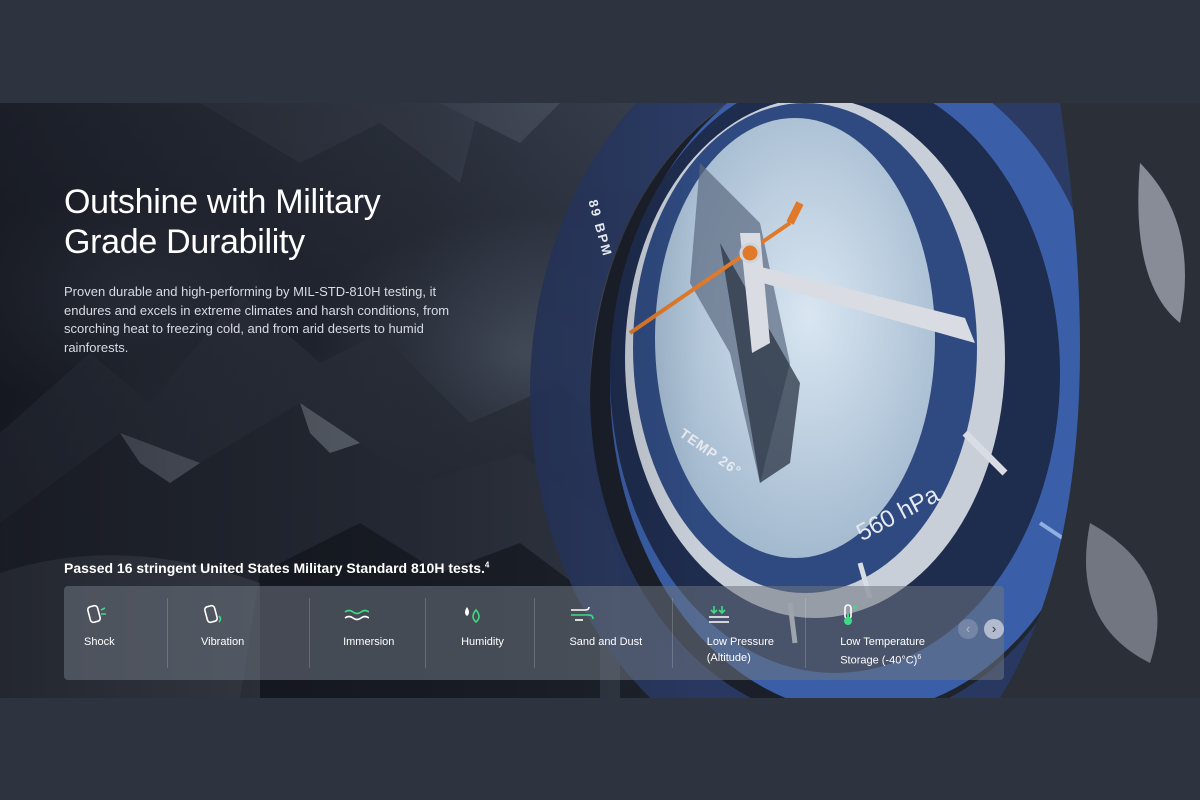  I want to click on footnote-marker: 6, so click(919, 657).